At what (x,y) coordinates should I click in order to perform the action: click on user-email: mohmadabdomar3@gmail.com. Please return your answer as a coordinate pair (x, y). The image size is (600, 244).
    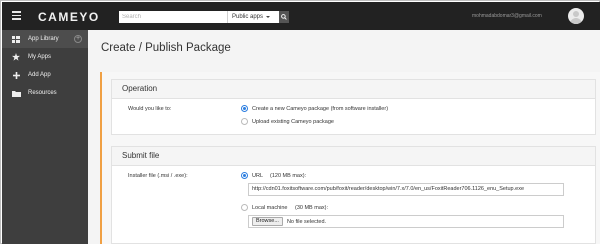
    Looking at the image, I should click on (507, 16).